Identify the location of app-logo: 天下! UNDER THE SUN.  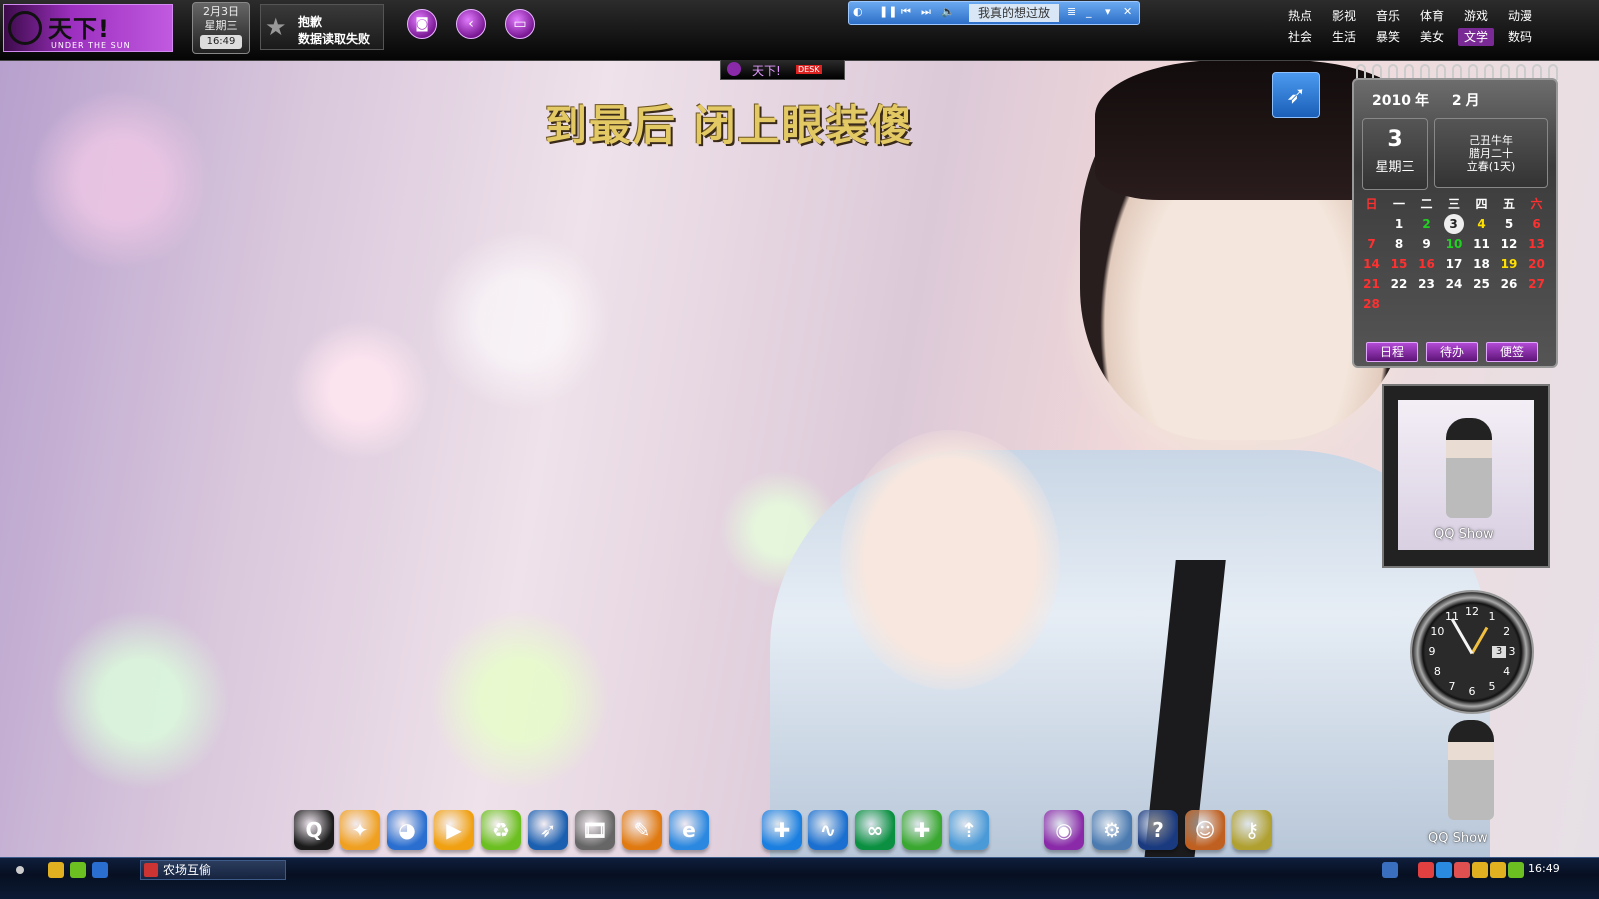
(88, 28).